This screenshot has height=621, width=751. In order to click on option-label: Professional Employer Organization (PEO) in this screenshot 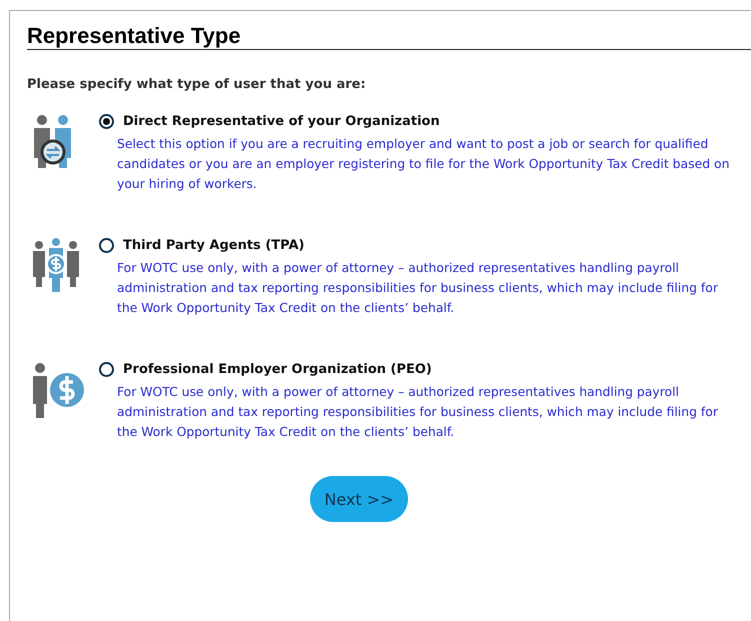, I will do `click(277, 369)`.